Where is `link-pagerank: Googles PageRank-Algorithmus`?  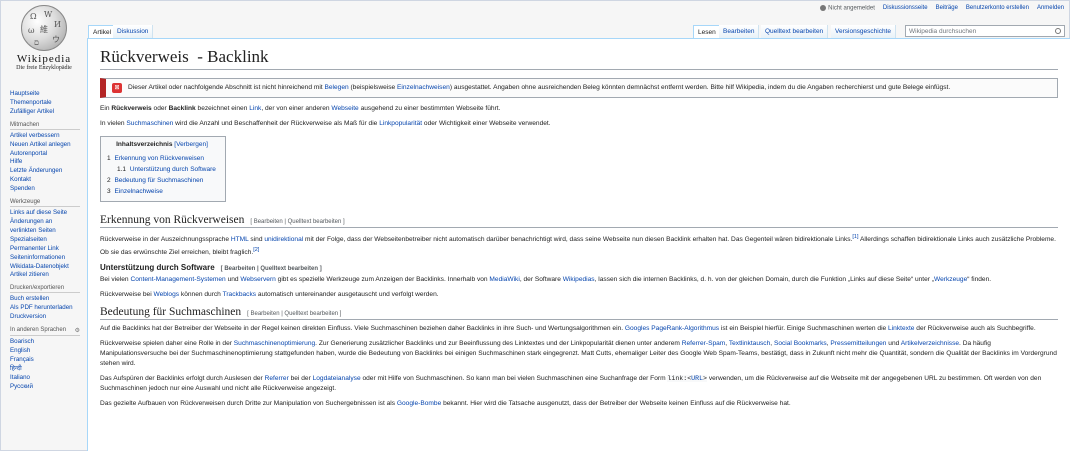
link-pagerank: Googles PageRank-Algorithmus is located at coordinates (672, 328).